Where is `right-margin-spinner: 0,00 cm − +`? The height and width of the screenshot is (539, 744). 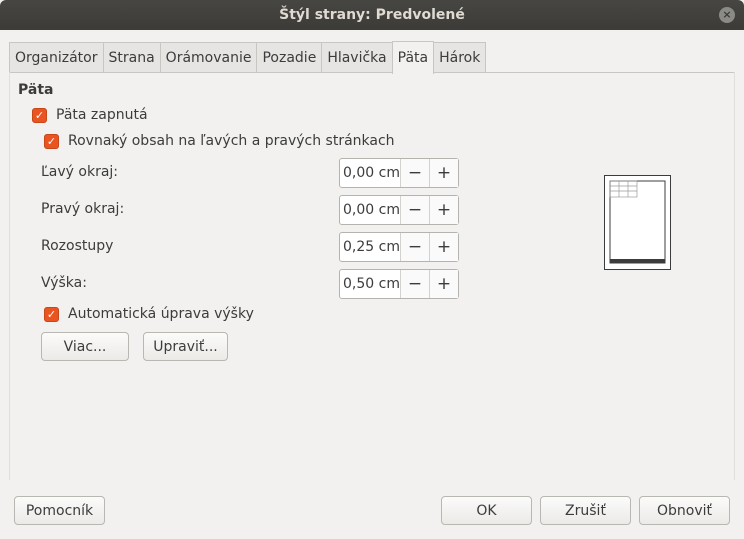
right-margin-spinner: 0,00 cm − + is located at coordinates (399, 210).